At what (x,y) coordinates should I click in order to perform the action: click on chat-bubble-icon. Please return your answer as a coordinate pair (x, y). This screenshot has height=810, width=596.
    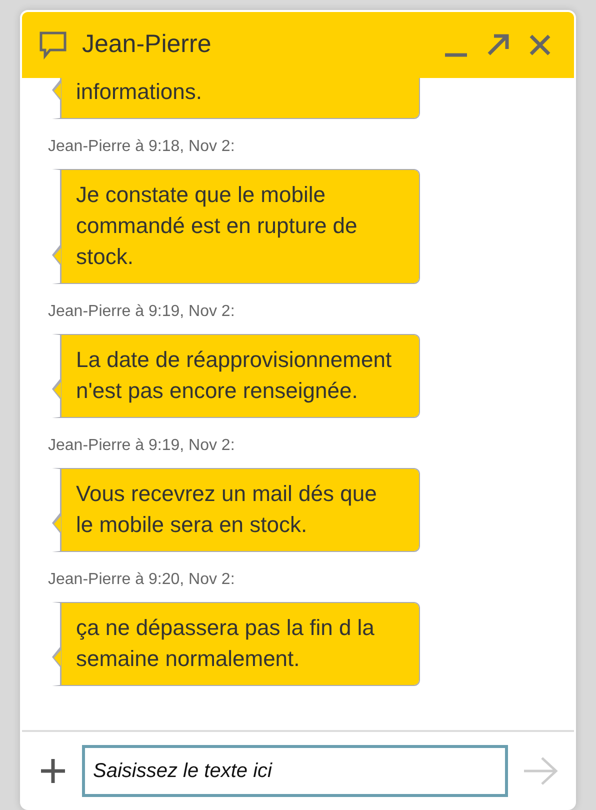
    Looking at the image, I should click on (53, 45).